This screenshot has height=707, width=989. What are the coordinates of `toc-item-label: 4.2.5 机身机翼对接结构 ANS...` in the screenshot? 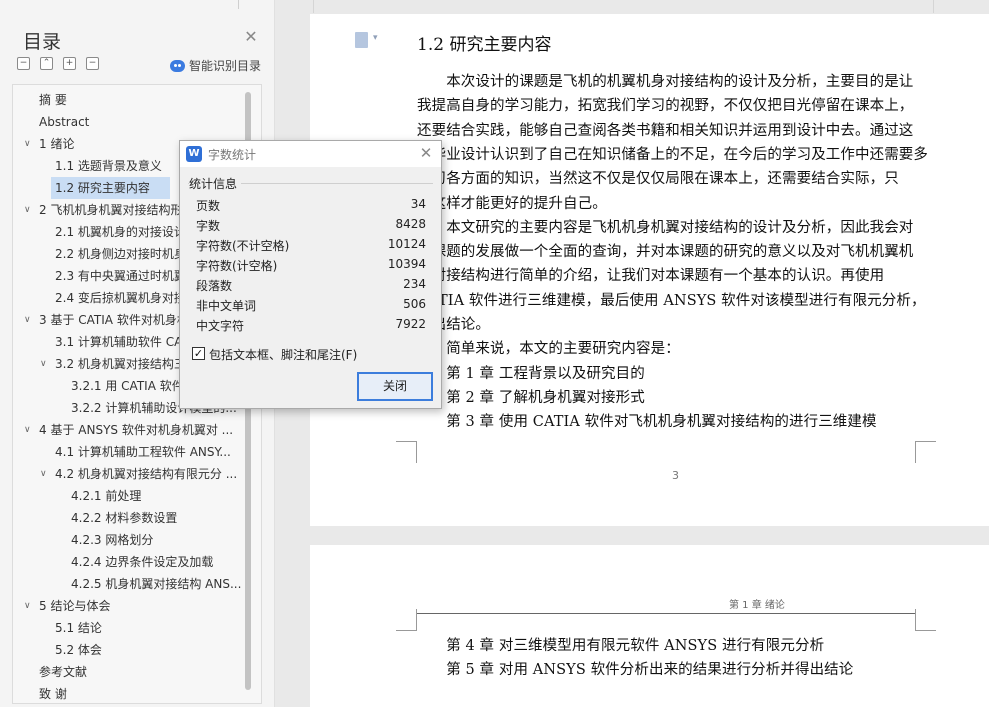 It's located at (156, 584).